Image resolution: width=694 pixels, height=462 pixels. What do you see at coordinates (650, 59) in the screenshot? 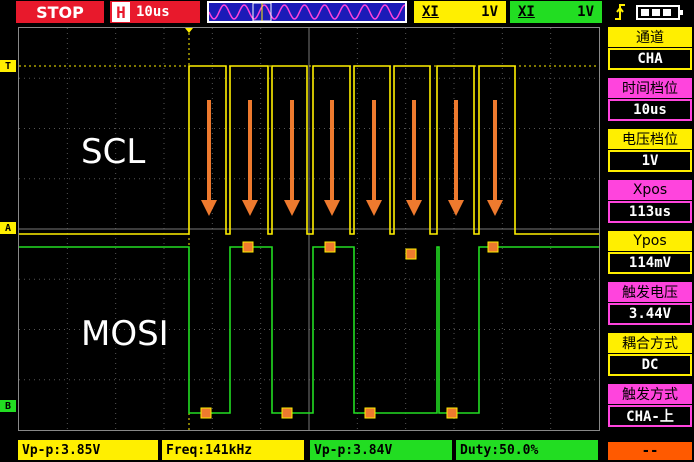
I see `panel-value-0: CHA` at bounding box center [650, 59].